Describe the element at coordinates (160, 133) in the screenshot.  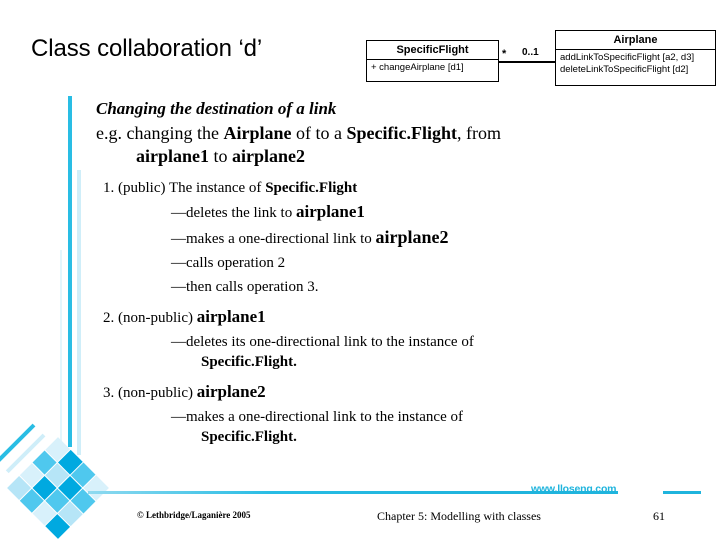
I see `lead-text-a: e.g. changing the` at that location.